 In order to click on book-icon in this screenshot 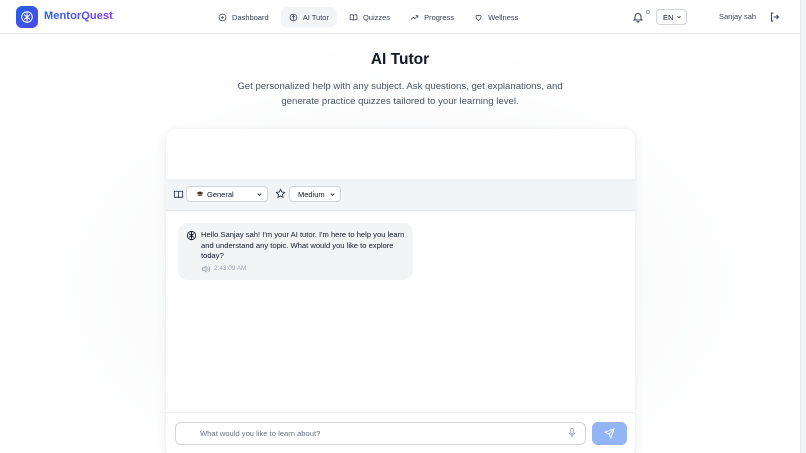, I will do `click(353, 17)`.